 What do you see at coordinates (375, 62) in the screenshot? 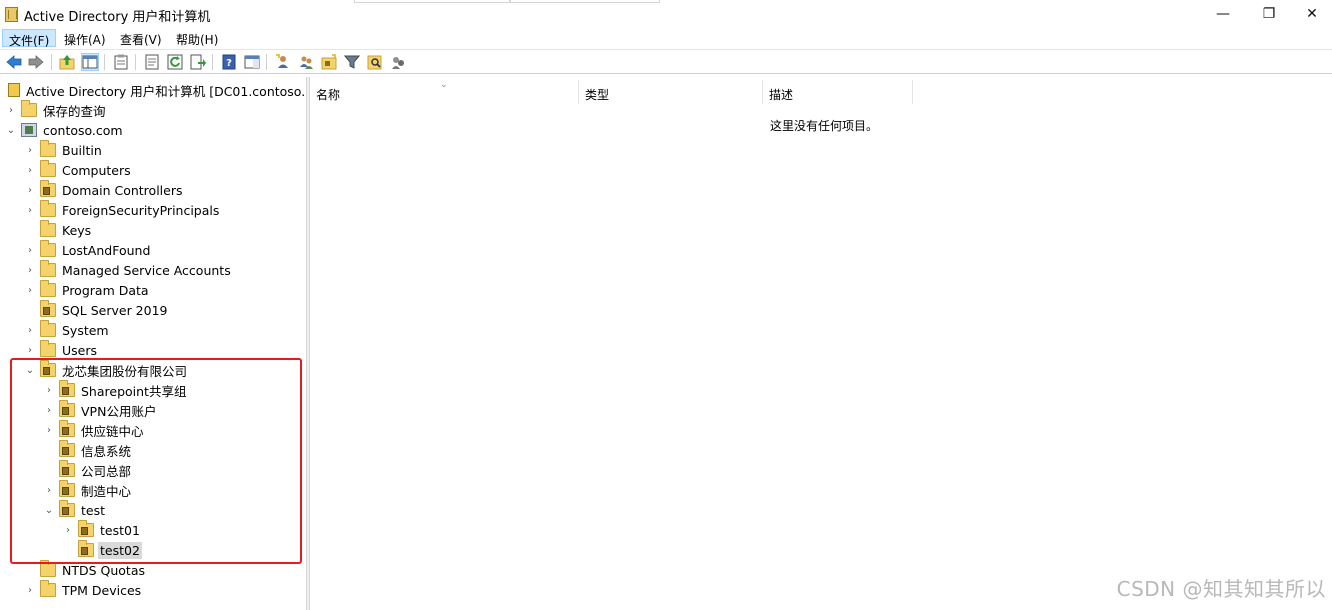
I see `find-icon` at bounding box center [375, 62].